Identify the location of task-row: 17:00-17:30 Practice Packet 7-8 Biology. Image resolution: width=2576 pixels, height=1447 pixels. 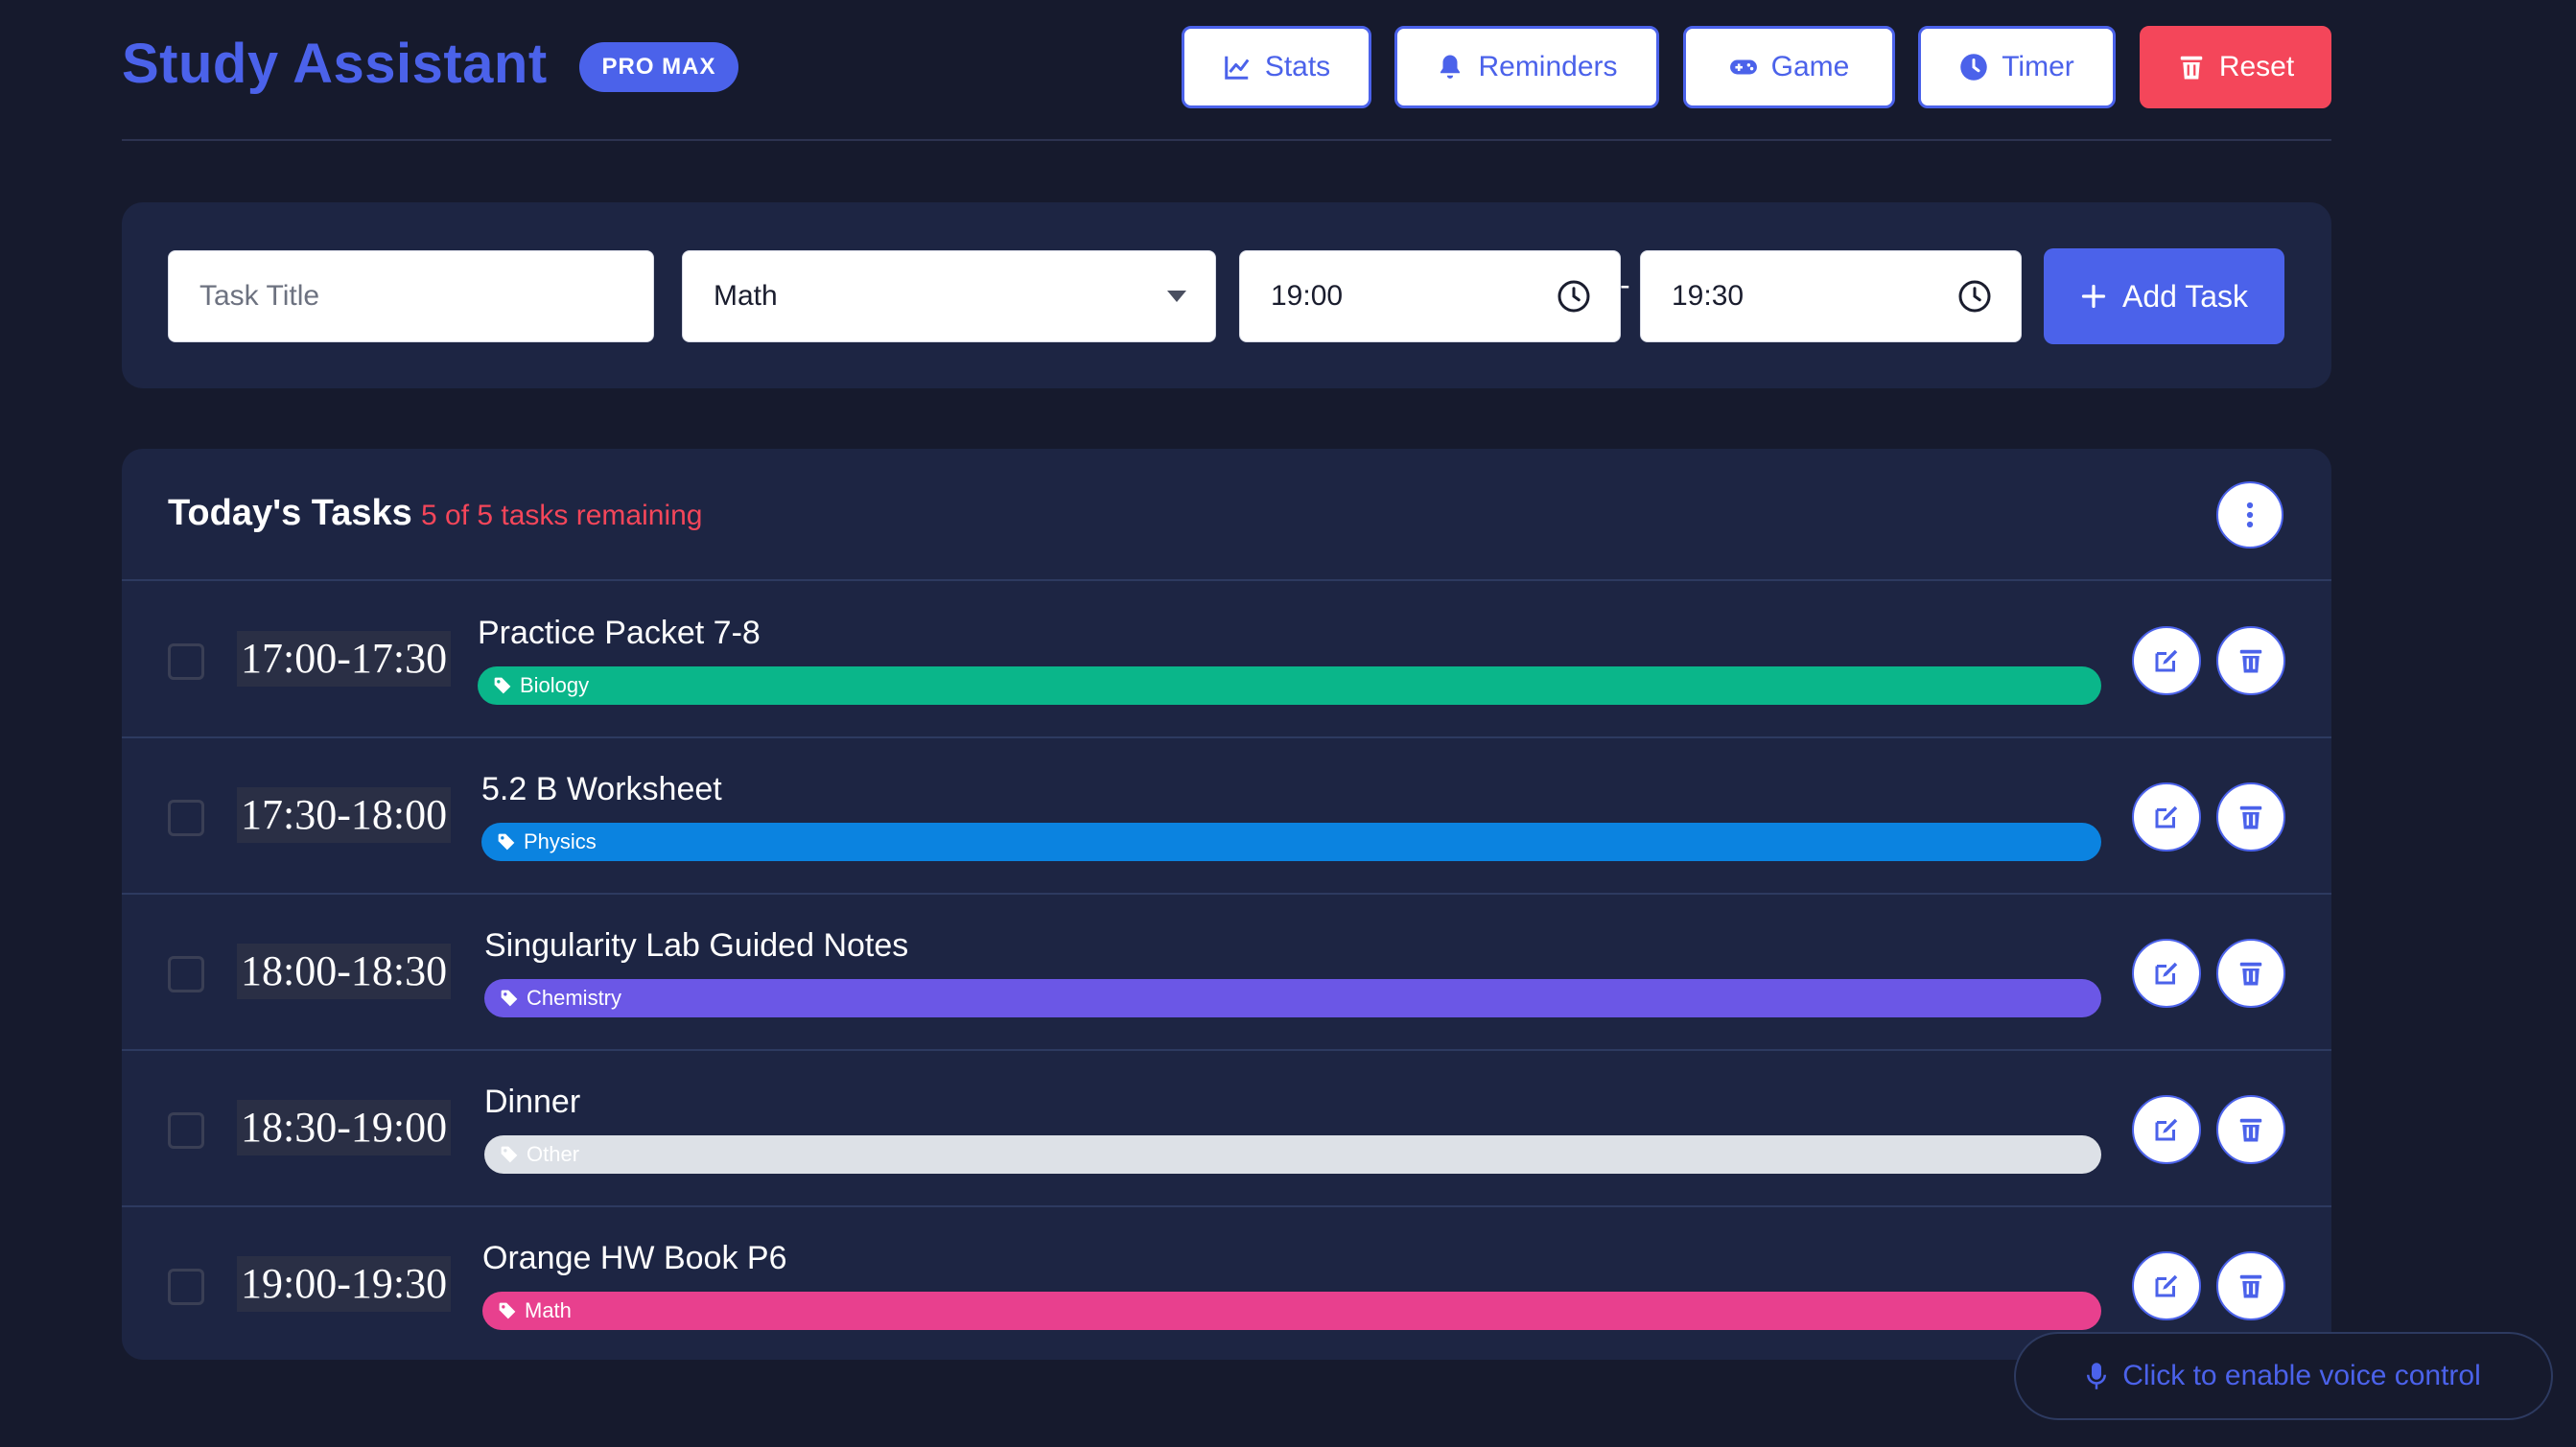
(1226, 660).